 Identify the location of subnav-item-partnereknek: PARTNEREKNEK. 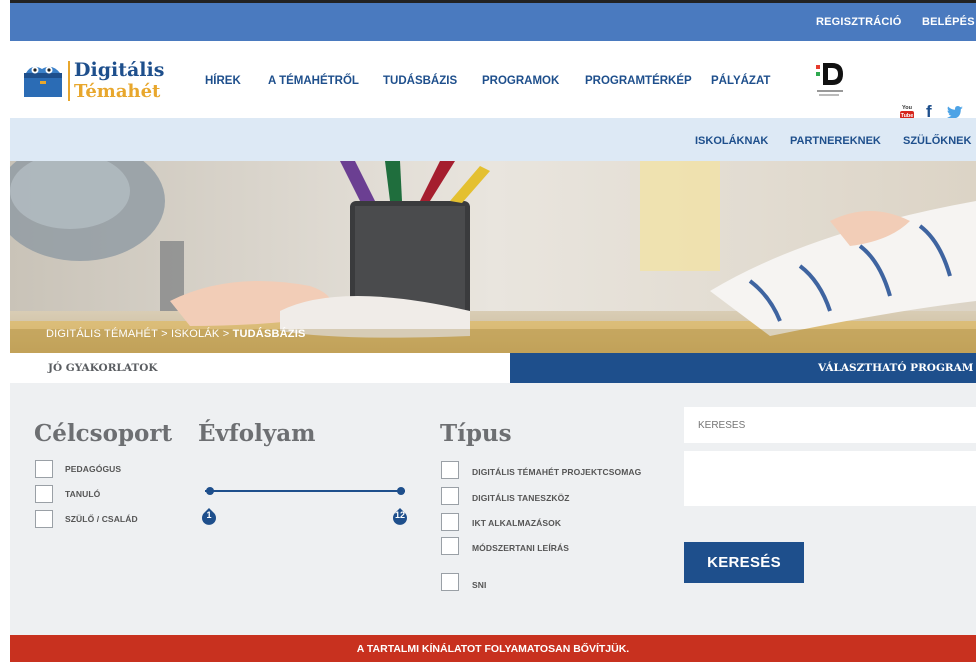
(835, 141).